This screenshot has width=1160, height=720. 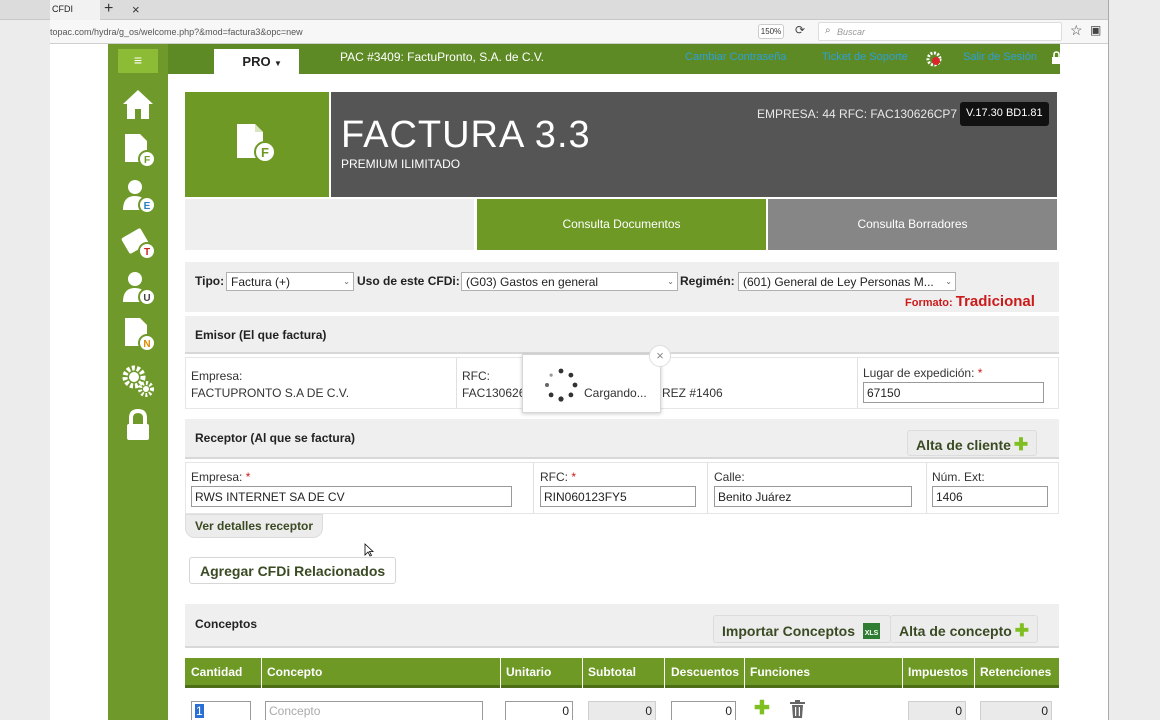 What do you see at coordinates (964, 629) in the screenshot?
I see `alta-concepto-button: Alta de concepto ✚` at bounding box center [964, 629].